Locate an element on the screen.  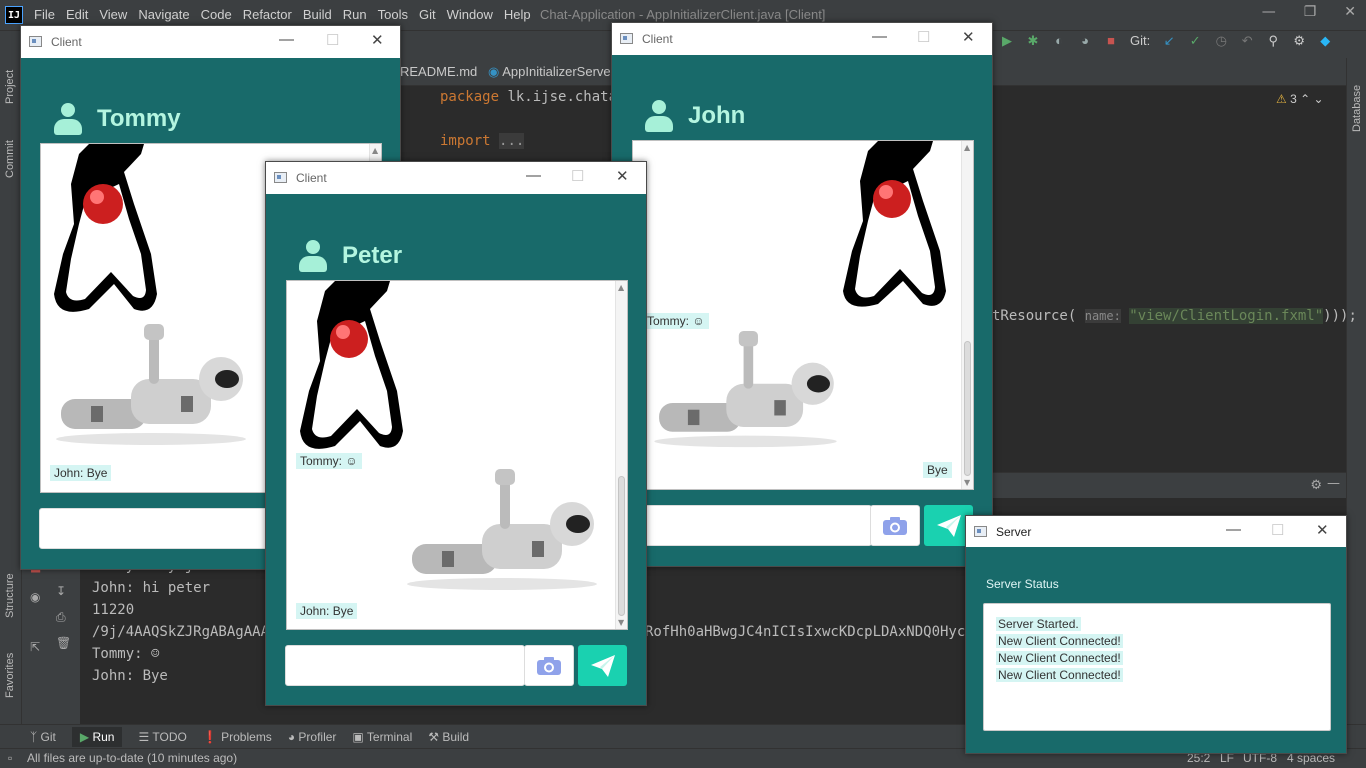
robot-image is located at coordinates (502, 529).